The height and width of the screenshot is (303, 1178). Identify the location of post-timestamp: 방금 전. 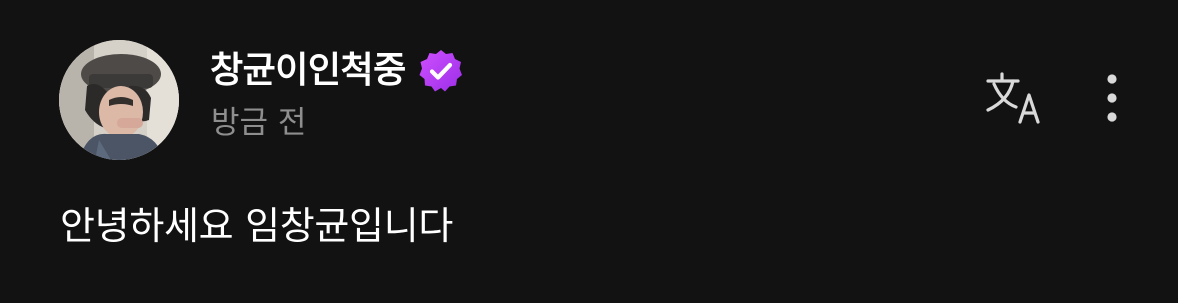
(259, 123).